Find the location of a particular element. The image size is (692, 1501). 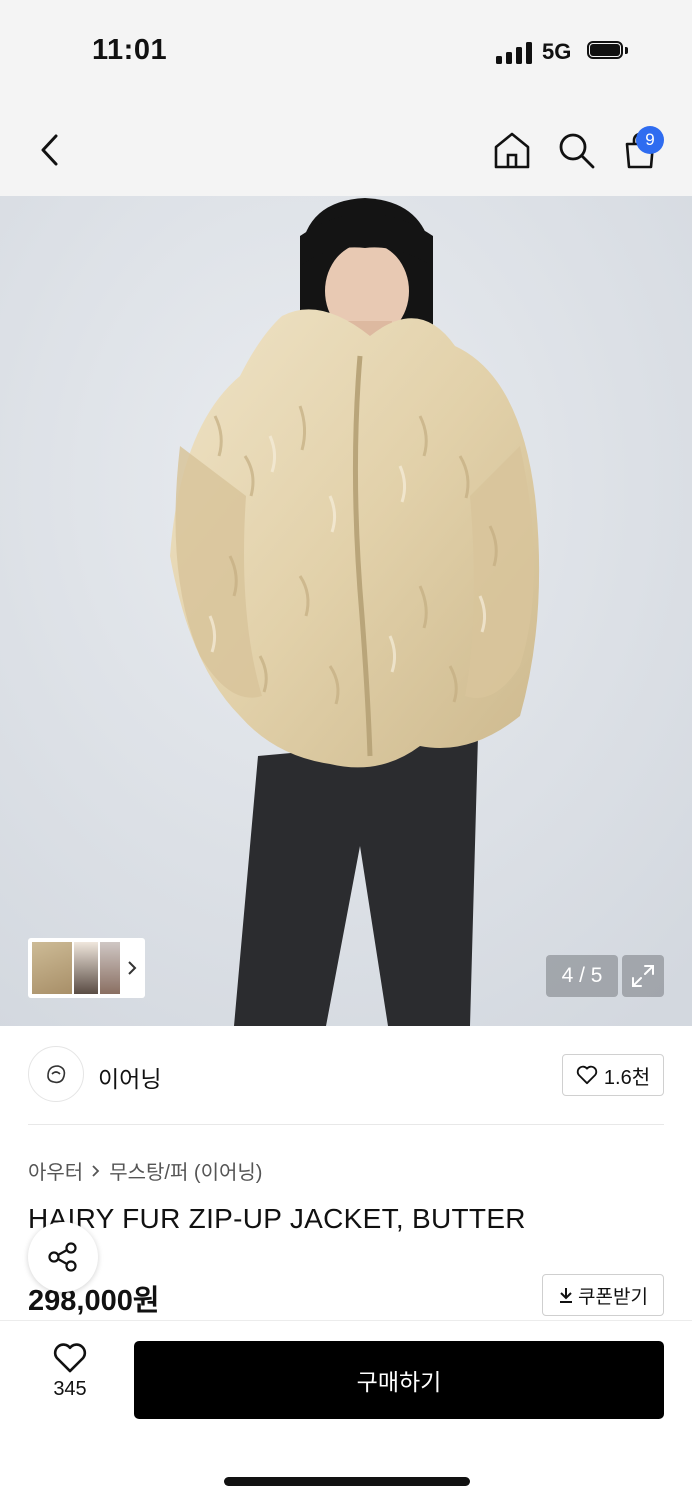

expand-icon is located at coordinates (643, 976).